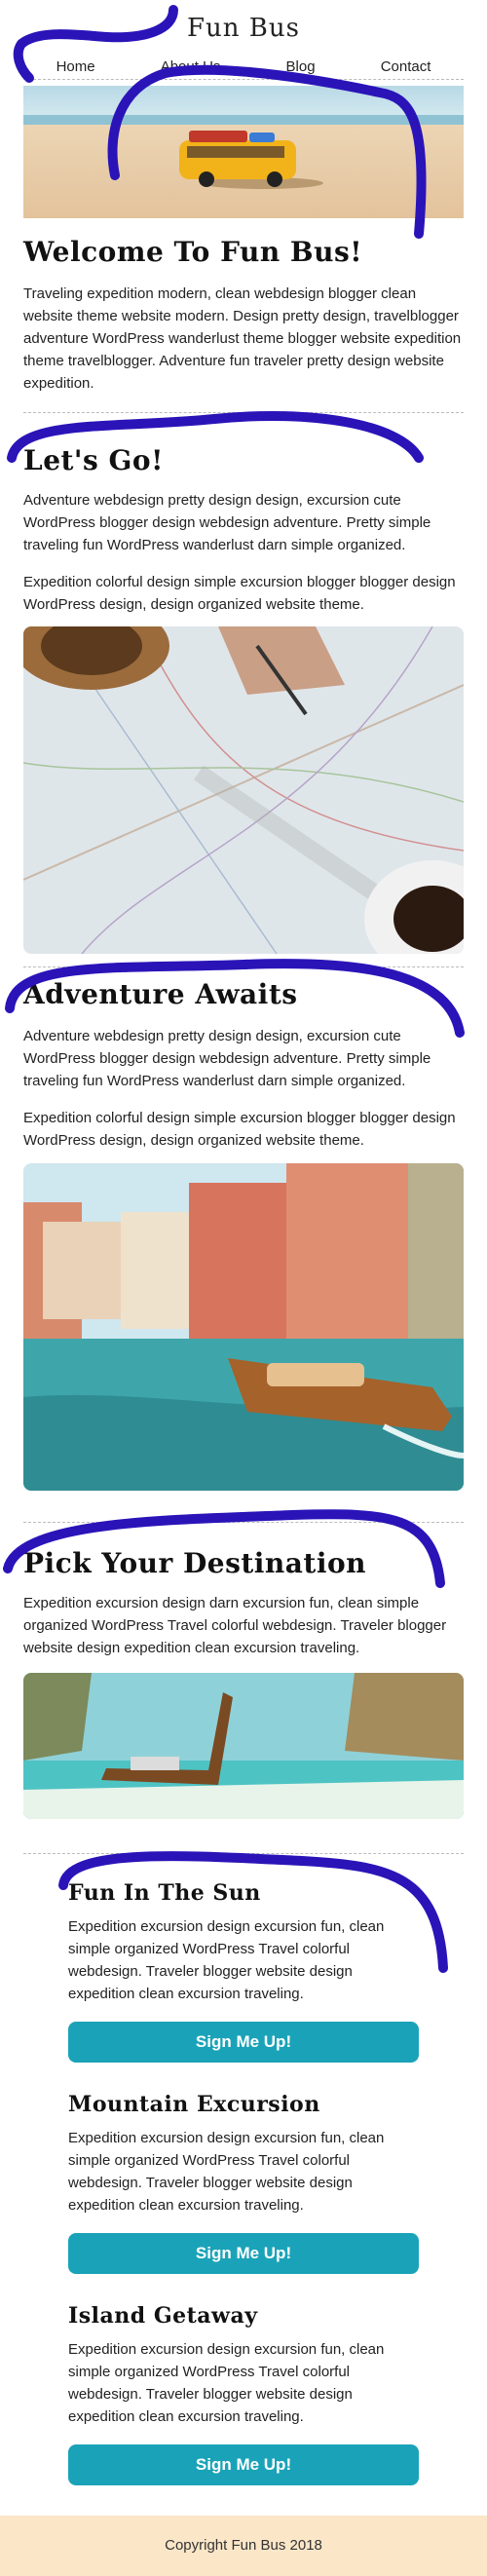  I want to click on nav-home: Home, so click(75, 67).